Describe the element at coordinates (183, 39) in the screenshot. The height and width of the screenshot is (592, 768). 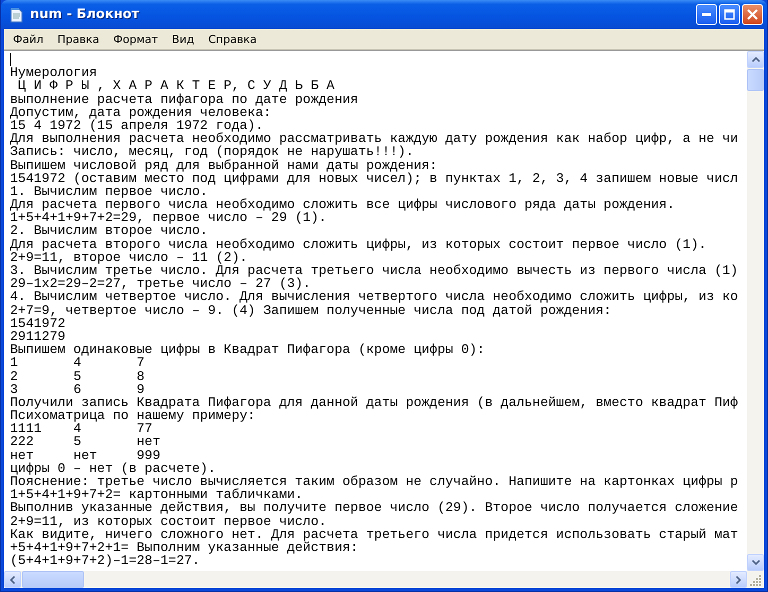
I see `menu-item: Вид` at that location.